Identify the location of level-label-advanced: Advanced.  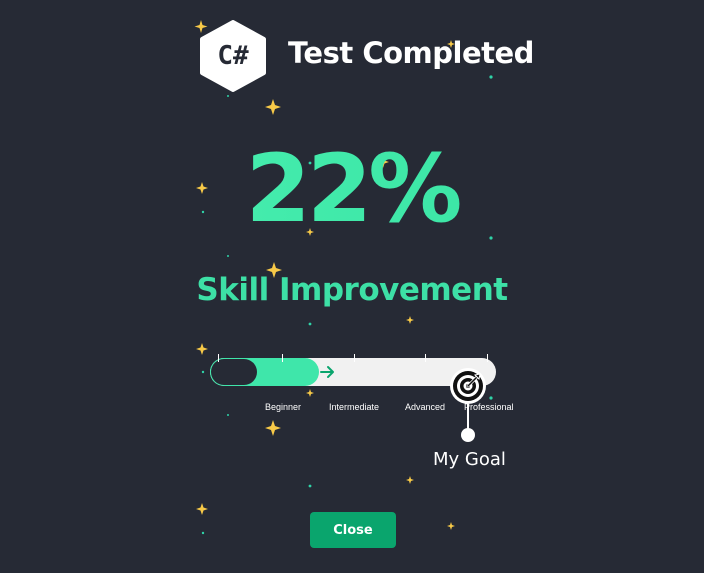
(425, 407).